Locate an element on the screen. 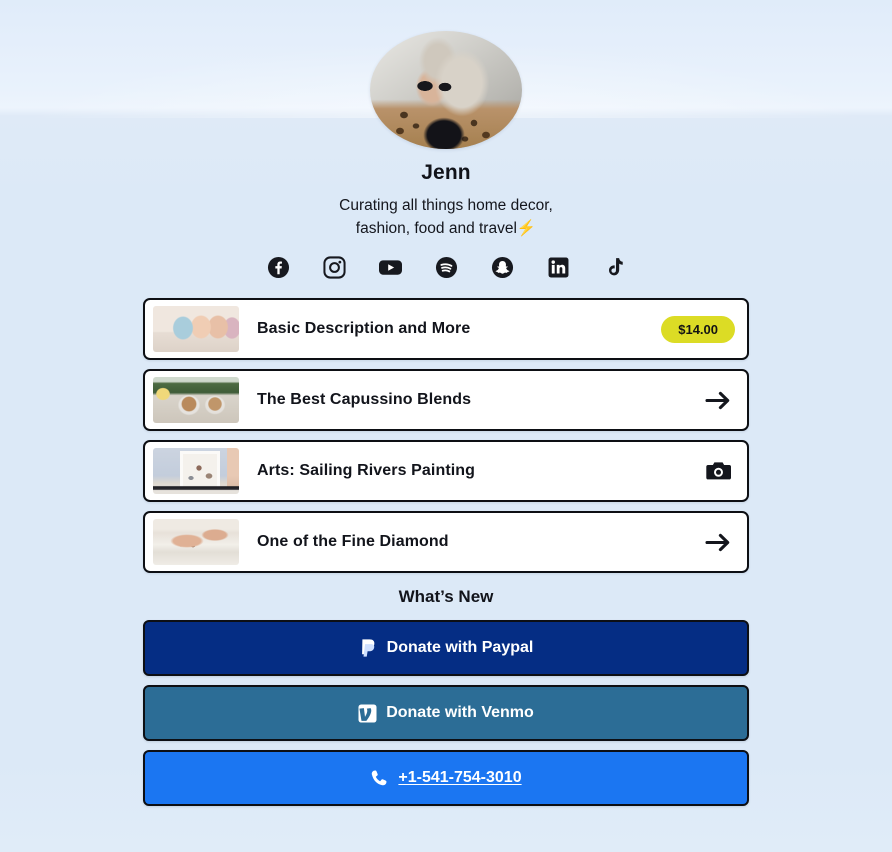 Image resolution: width=892 pixels, height=852 pixels. hands-rings-thumbnail is located at coordinates (196, 542).